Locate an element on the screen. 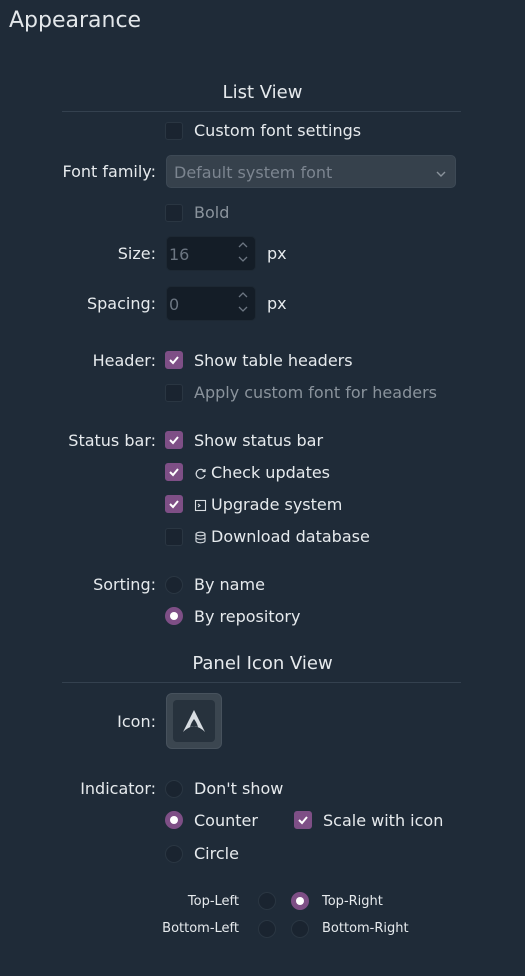 This screenshot has width=525, height=976. indicator-label: Indicator: is located at coordinates (118, 788).